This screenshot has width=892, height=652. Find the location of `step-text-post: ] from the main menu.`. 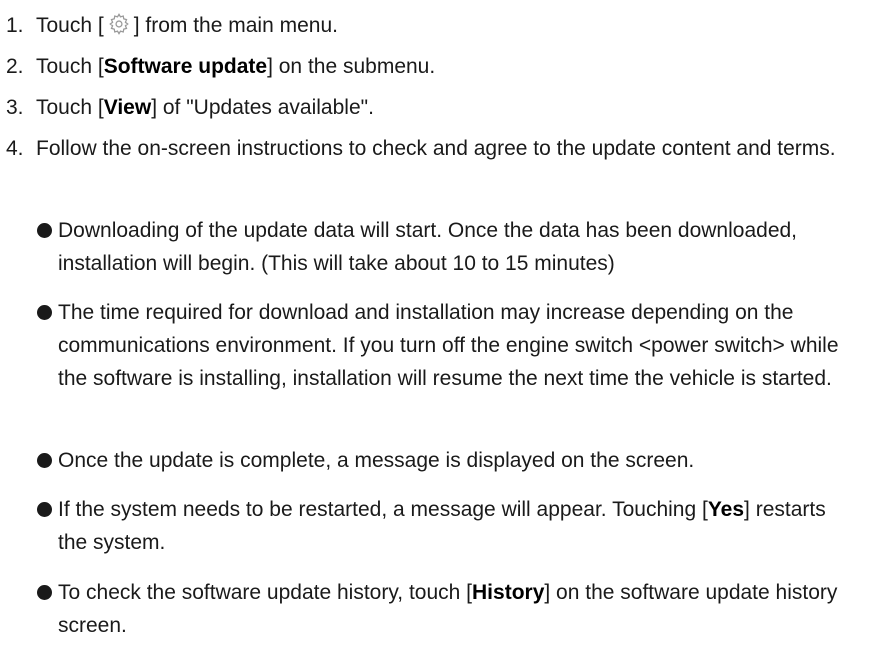

step-text-post: ] from the main menu. is located at coordinates (235, 25).